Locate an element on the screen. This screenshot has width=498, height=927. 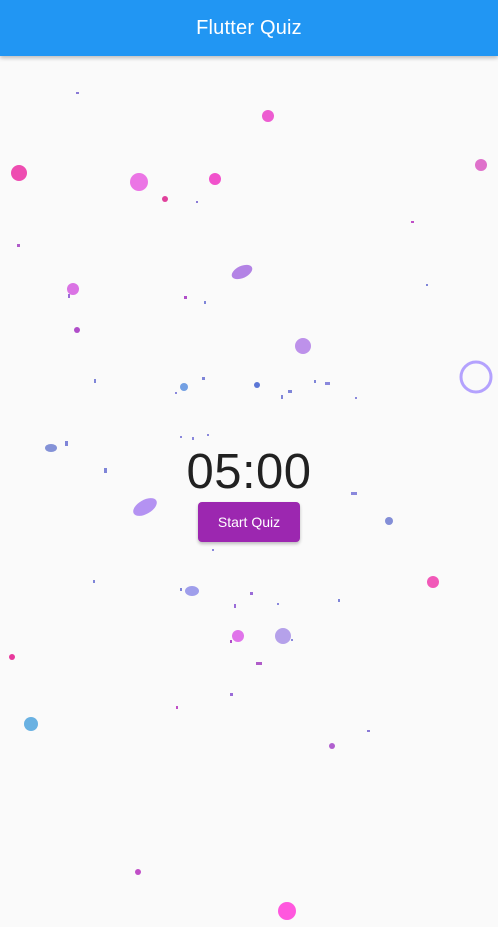
countdown-timer: 05:00 is located at coordinates (249, 472).